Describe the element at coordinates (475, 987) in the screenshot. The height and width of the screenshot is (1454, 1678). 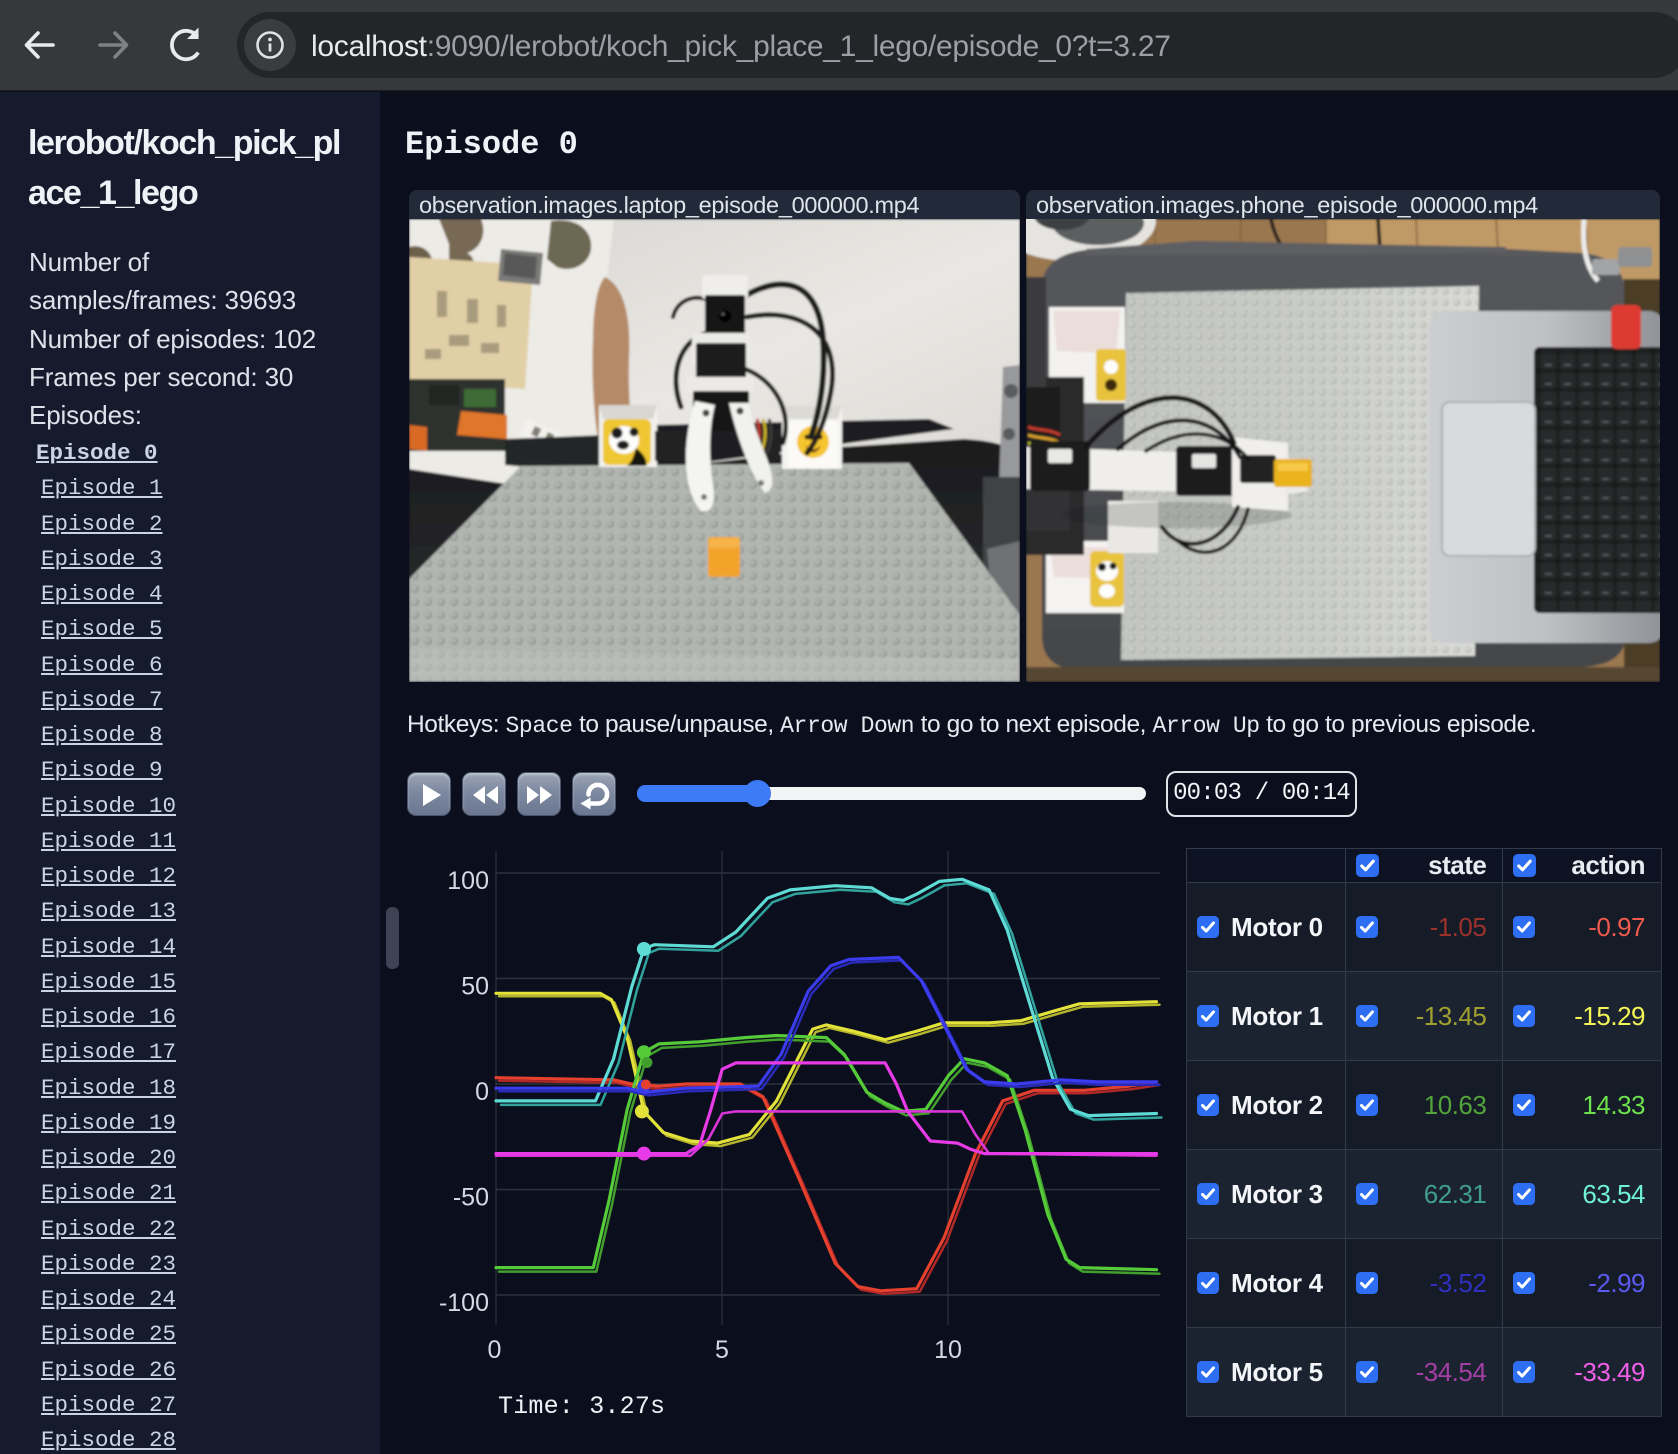
I see `svg-text: 50` at that location.